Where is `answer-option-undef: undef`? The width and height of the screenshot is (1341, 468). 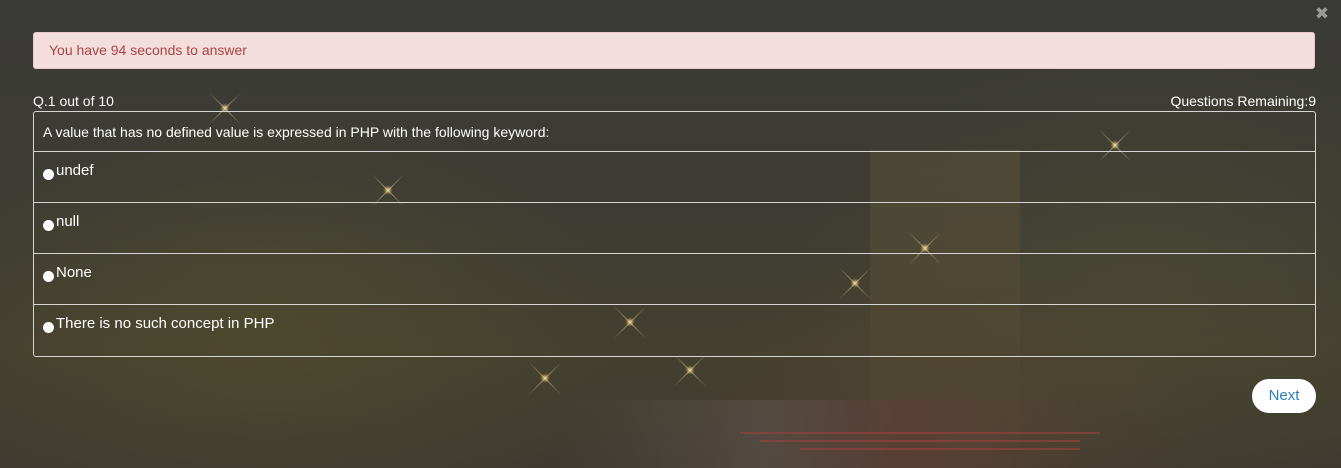
answer-option-undef: undef is located at coordinates (674, 177).